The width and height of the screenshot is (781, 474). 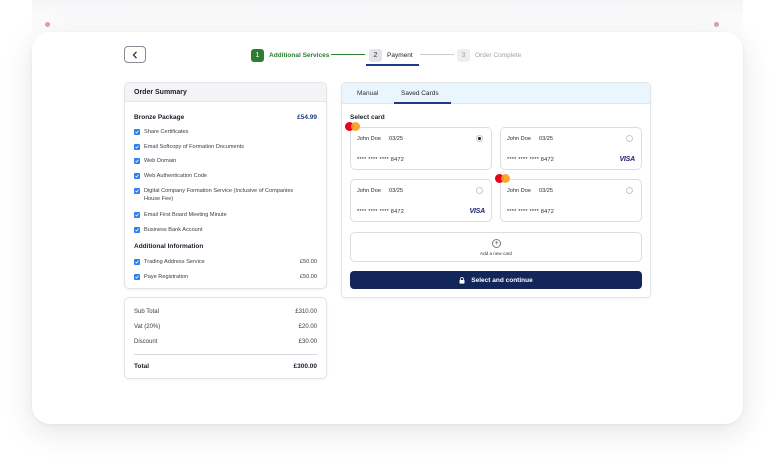 I want to click on order-summary-title: Order Summary, so click(x=225, y=92).